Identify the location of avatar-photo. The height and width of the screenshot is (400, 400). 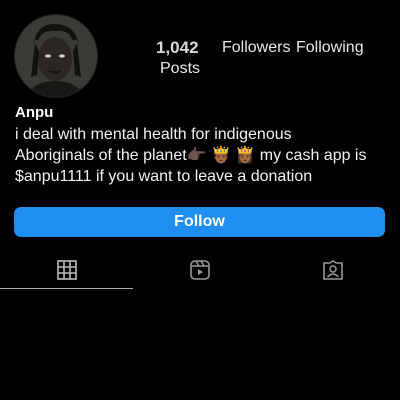
(56, 56).